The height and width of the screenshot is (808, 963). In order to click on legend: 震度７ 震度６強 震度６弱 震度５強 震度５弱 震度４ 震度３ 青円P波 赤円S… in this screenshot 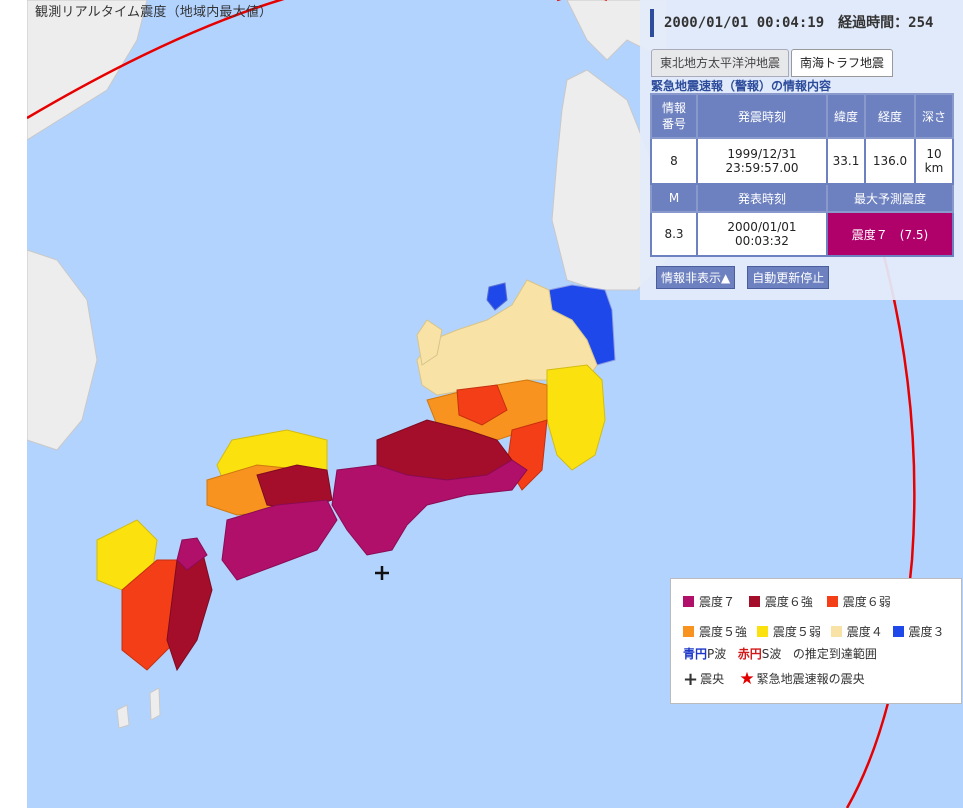, I will do `click(816, 641)`.